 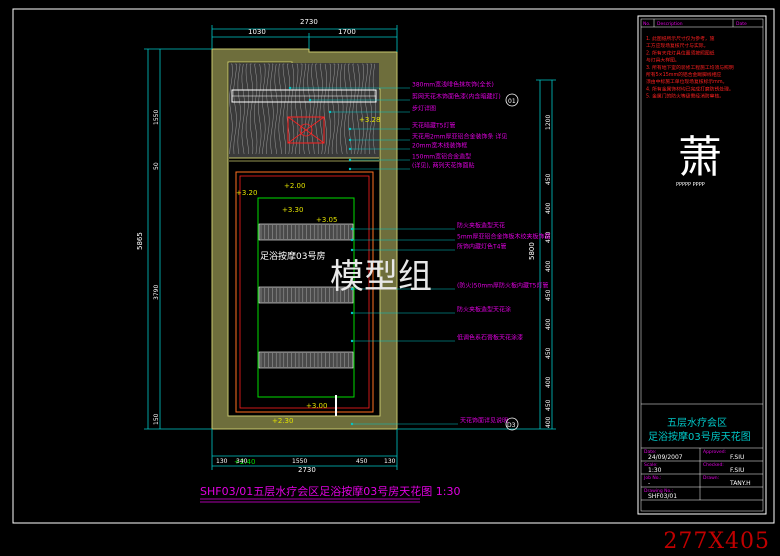 I want to click on dim-bottom-part: 450, so click(x=362, y=461).